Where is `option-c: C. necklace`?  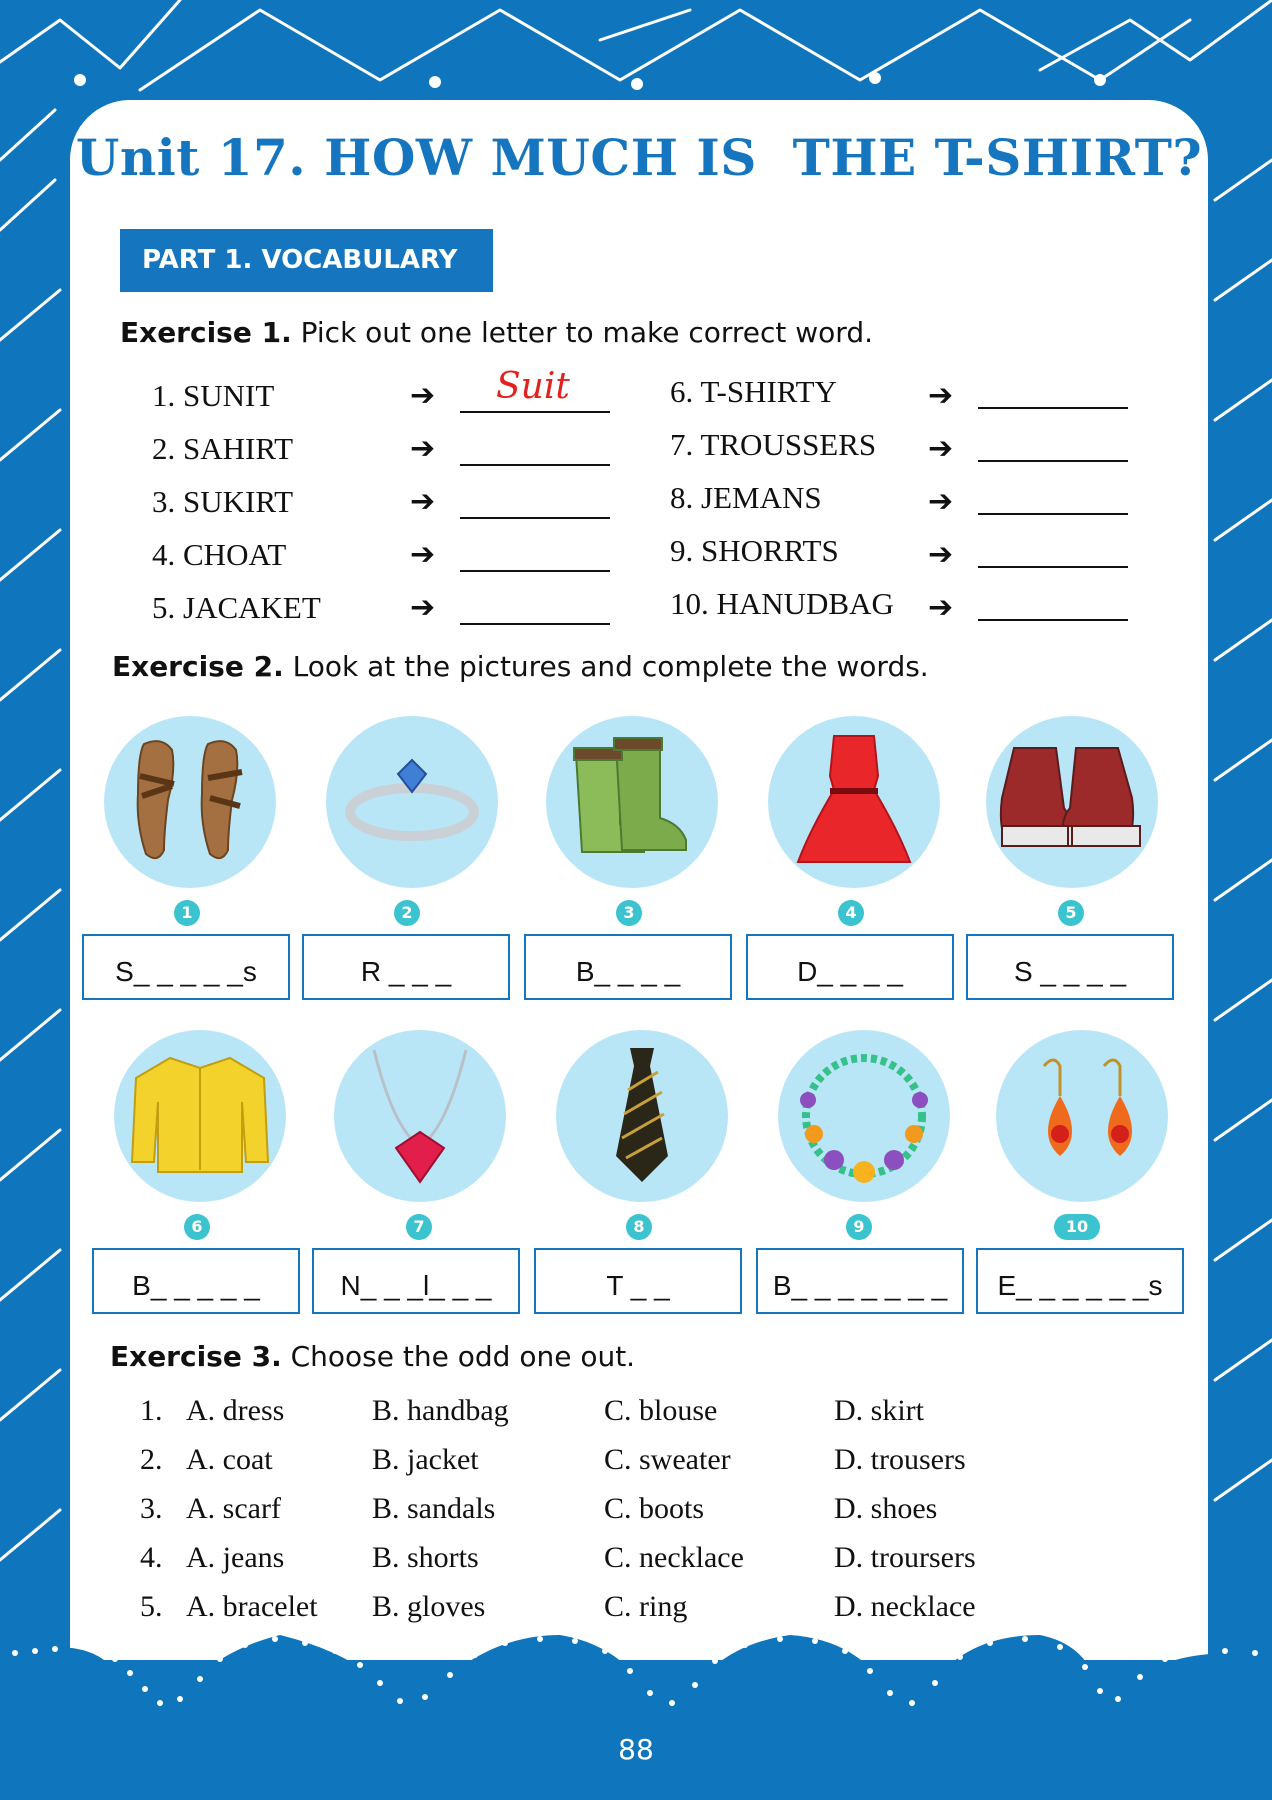
option-c: C. necklace is located at coordinates (674, 1558).